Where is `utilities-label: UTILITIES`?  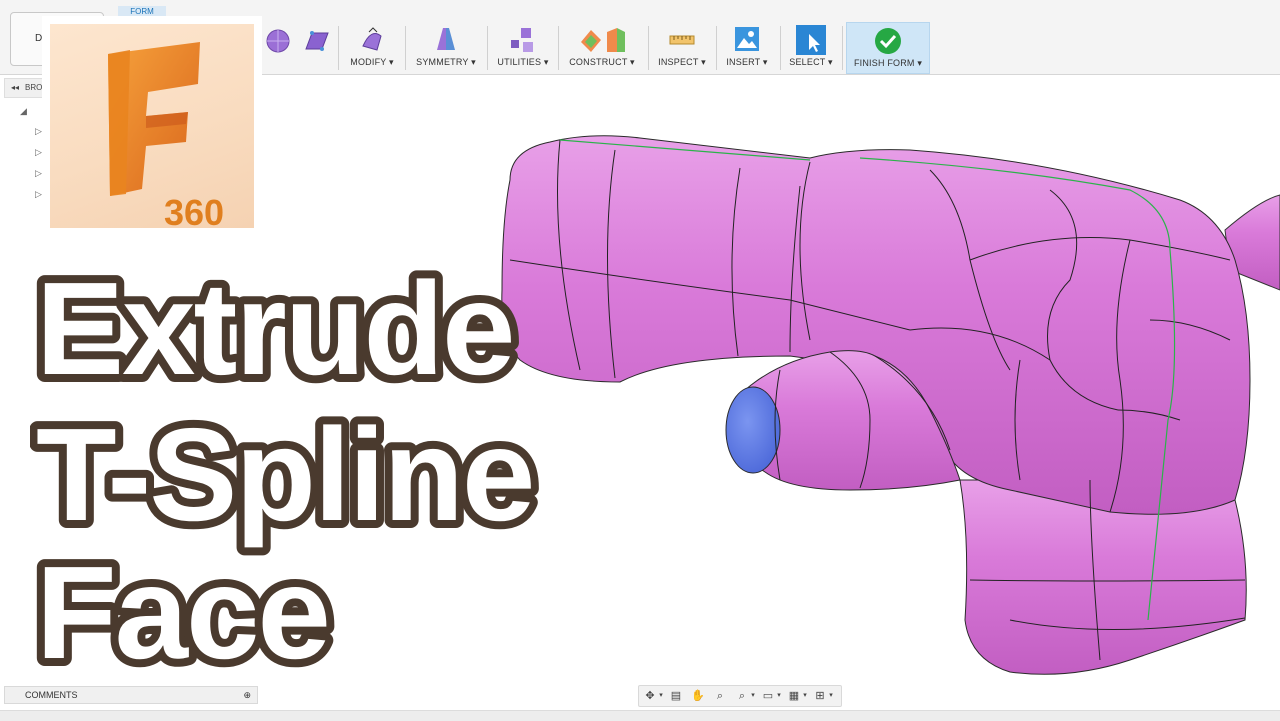 utilities-label: UTILITIES is located at coordinates (519, 62).